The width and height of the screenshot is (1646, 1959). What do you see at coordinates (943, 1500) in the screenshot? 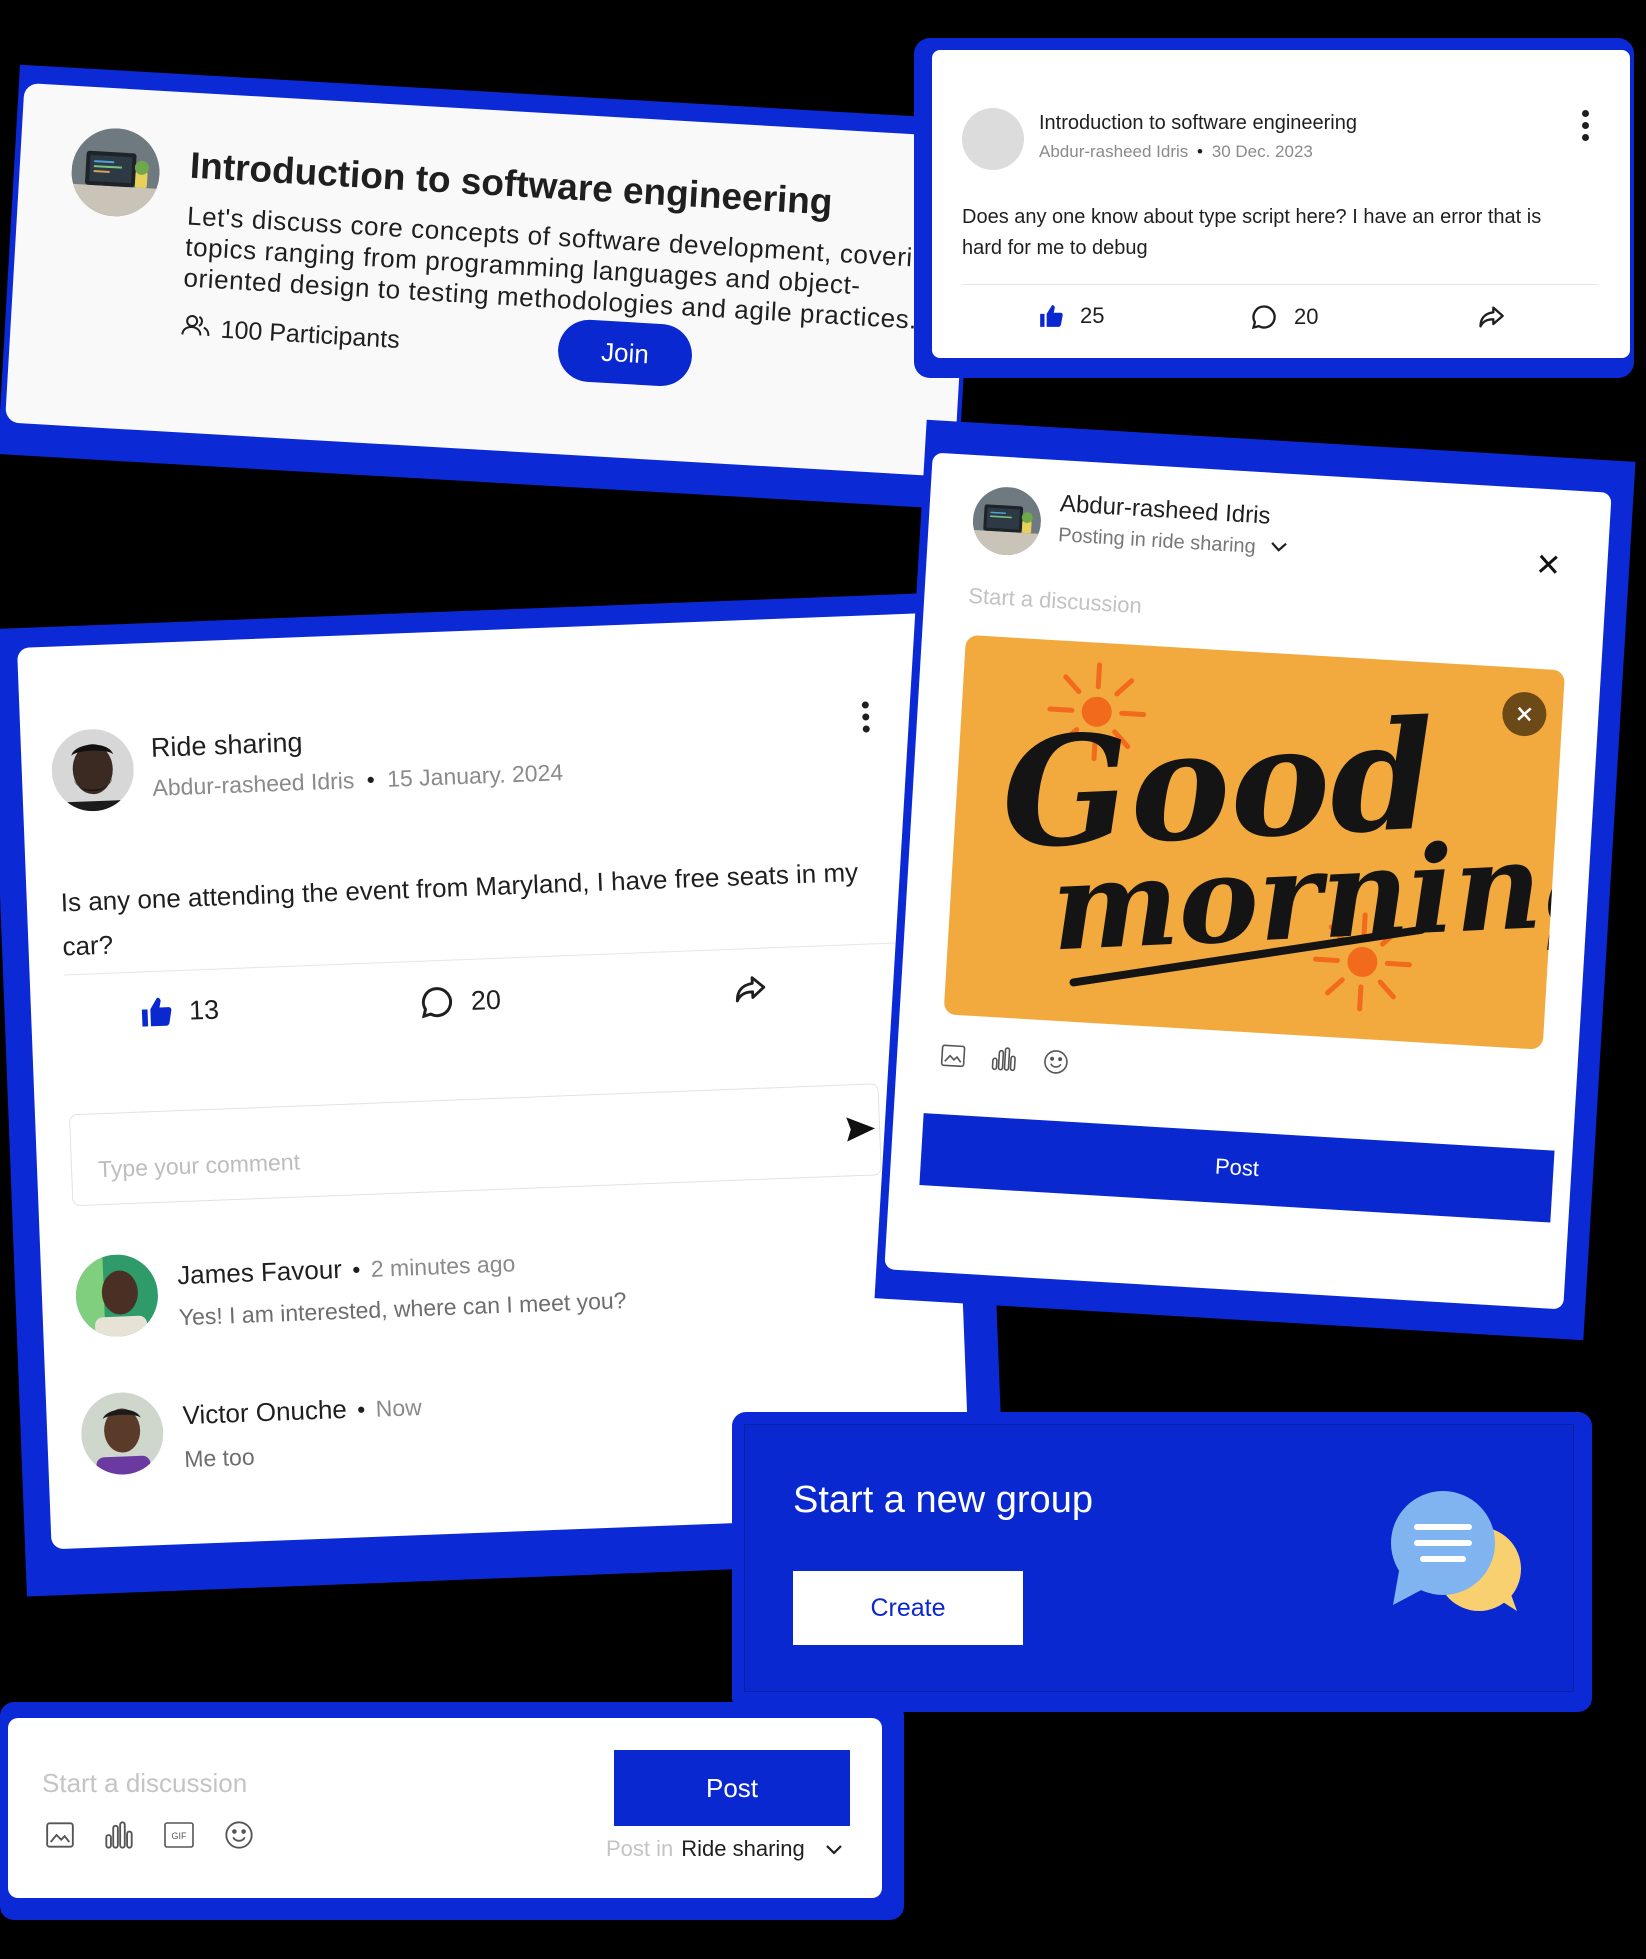
I see `new-group-title: Start a new group` at bounding box center [943, 1500].